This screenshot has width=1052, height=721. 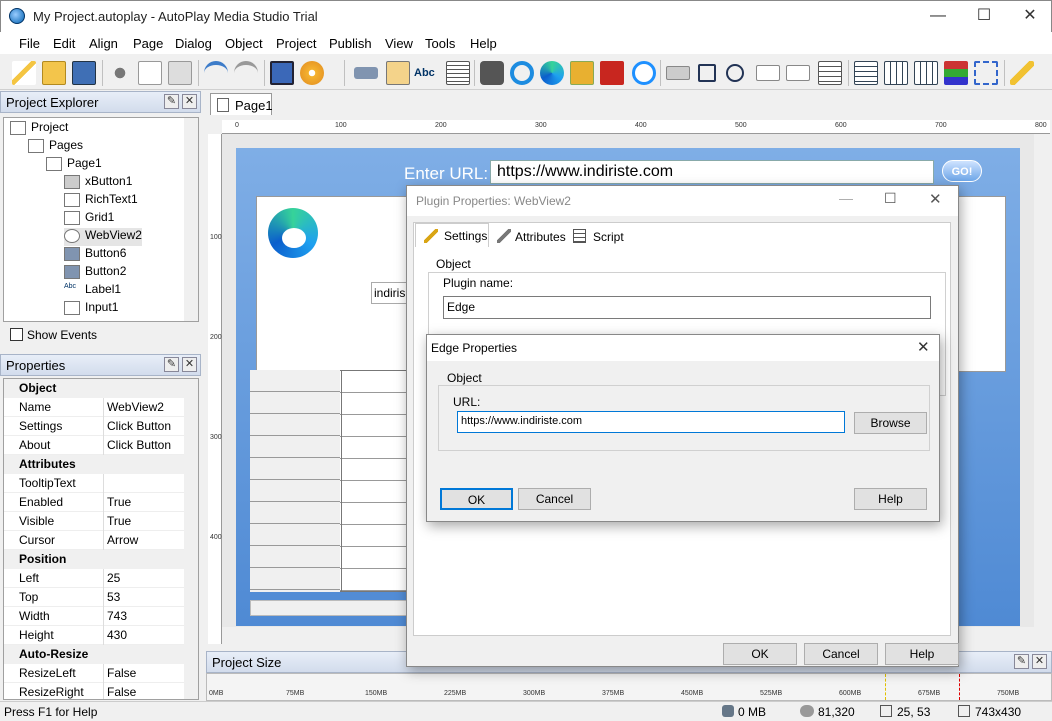 I want to click on tree-item-richtext1: RichText1, so click(x=101, y=201).